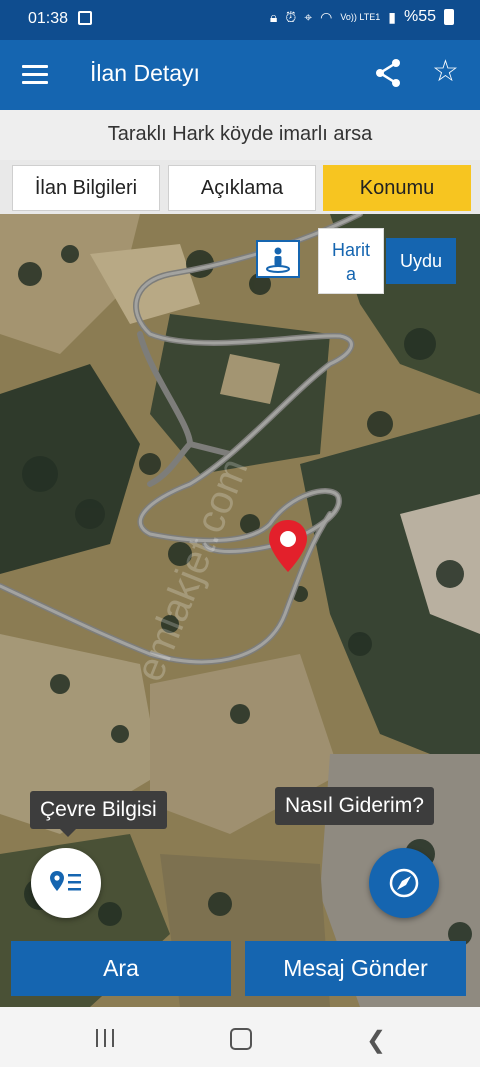 The width and height of the screenshot is (480, 1067). What do you see at coordinates (308, 16) in the screenshot?
I see `location-icon: ⌖` at bounding box center [308, 16].